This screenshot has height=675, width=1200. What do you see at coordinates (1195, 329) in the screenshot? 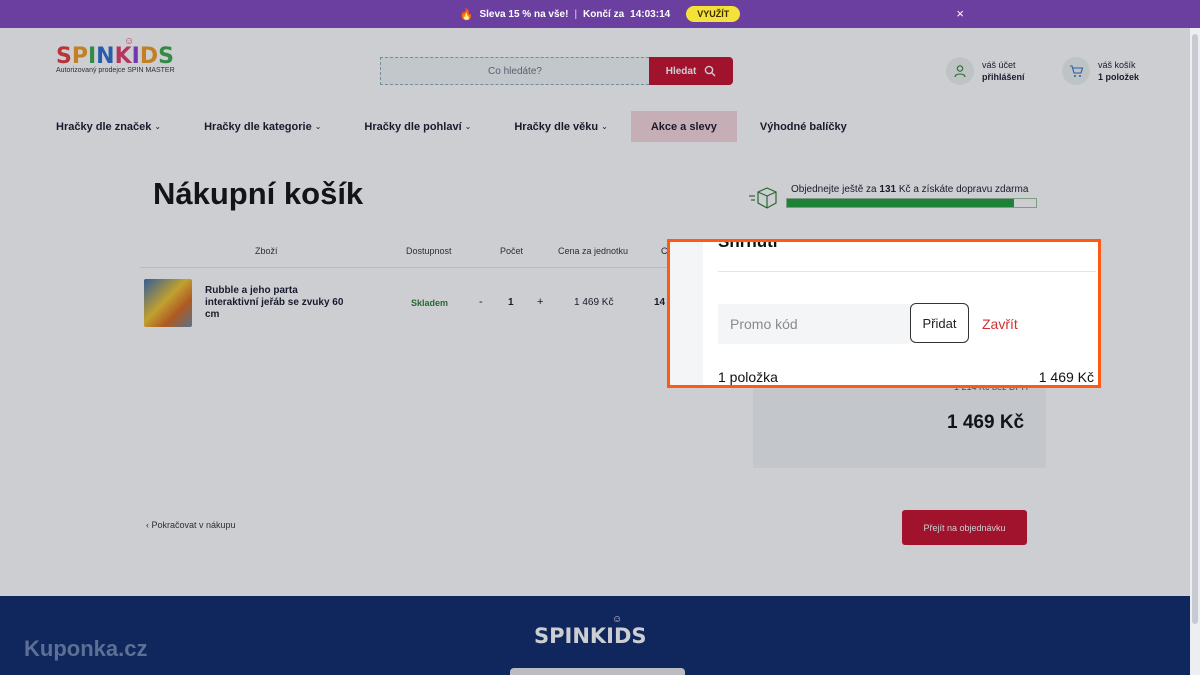
I see `scrollbar-thumb` at bounding box center [1195, 329].